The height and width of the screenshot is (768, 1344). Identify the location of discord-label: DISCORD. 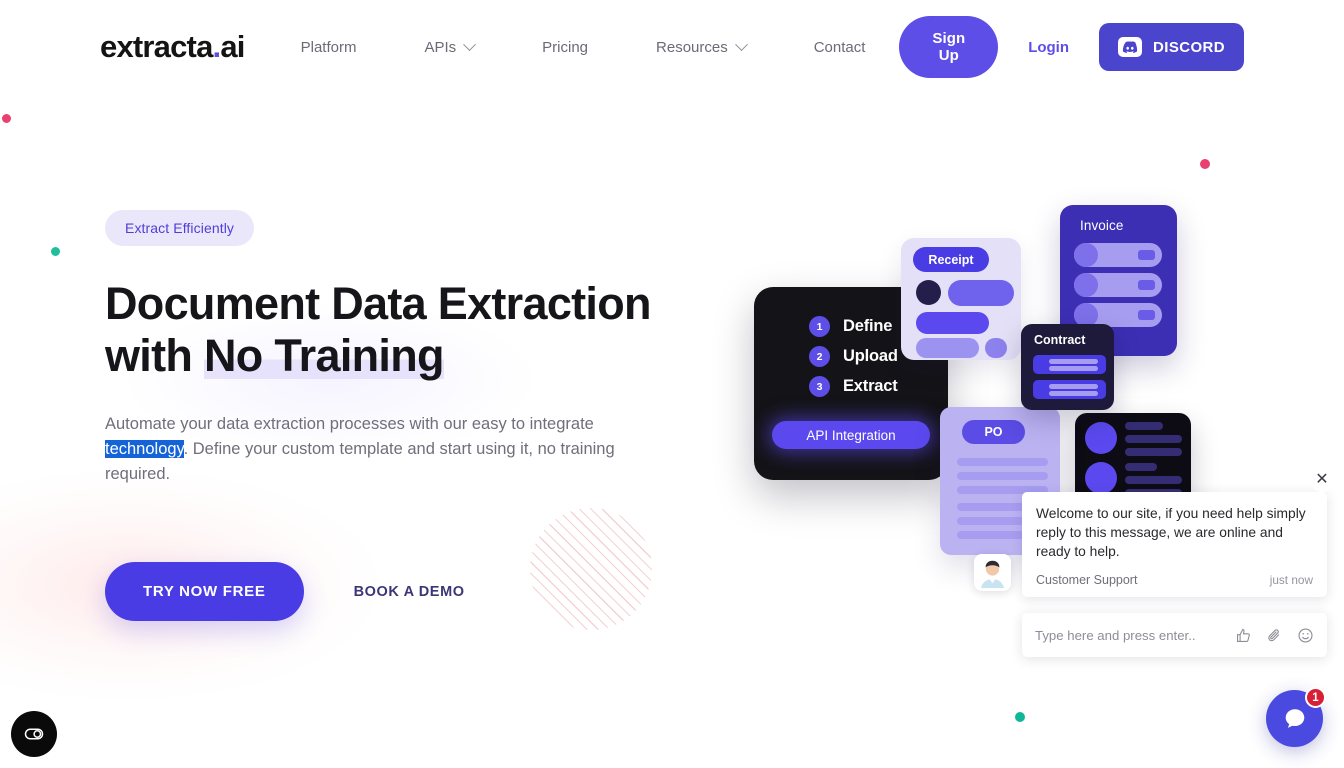
(1189, 47).